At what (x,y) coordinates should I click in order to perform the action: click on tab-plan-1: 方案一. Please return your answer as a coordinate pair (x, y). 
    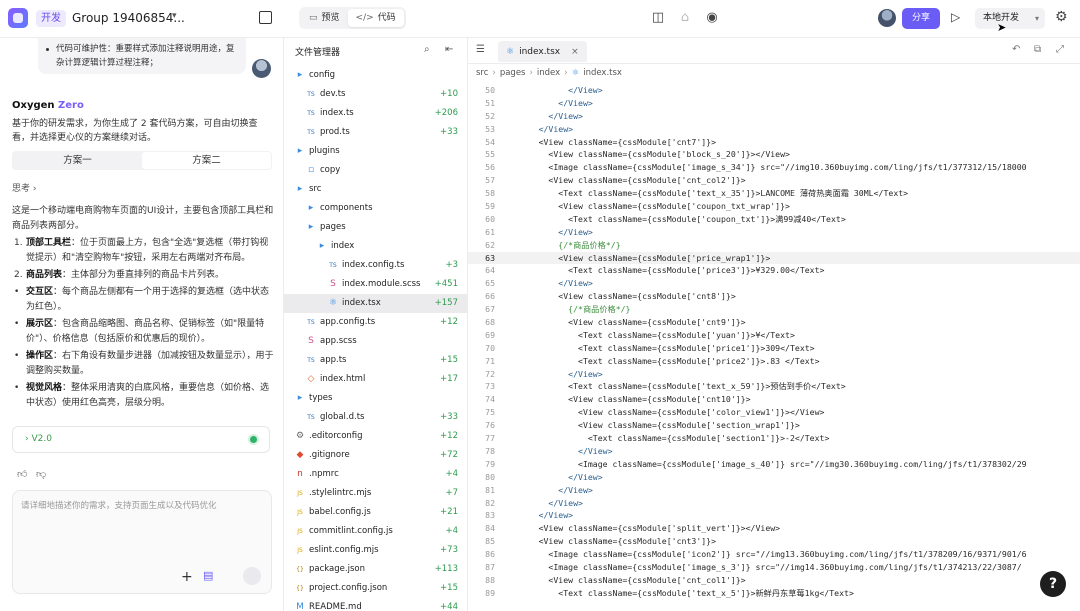
    Looking at the image, I should click on (77, 160).